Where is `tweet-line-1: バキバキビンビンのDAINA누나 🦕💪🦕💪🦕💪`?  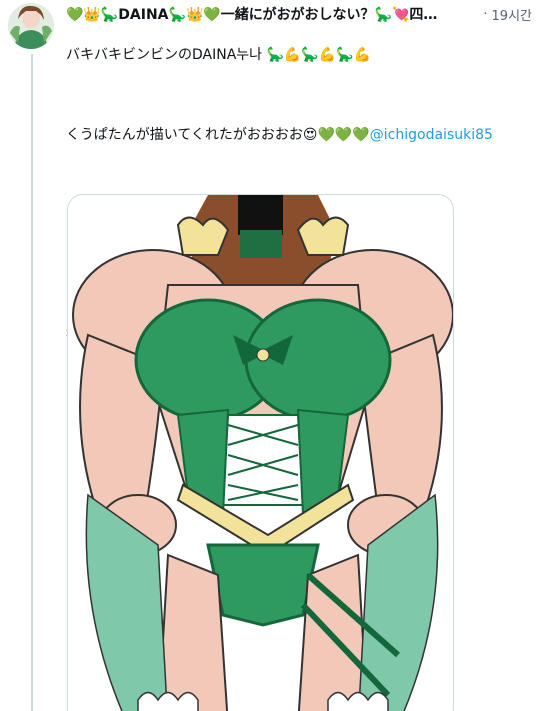
tweet-line-1: バキバキビンビンのDAINA누나 🦕💪🦕💪🦕💪 is located at coordinates (219, 55).